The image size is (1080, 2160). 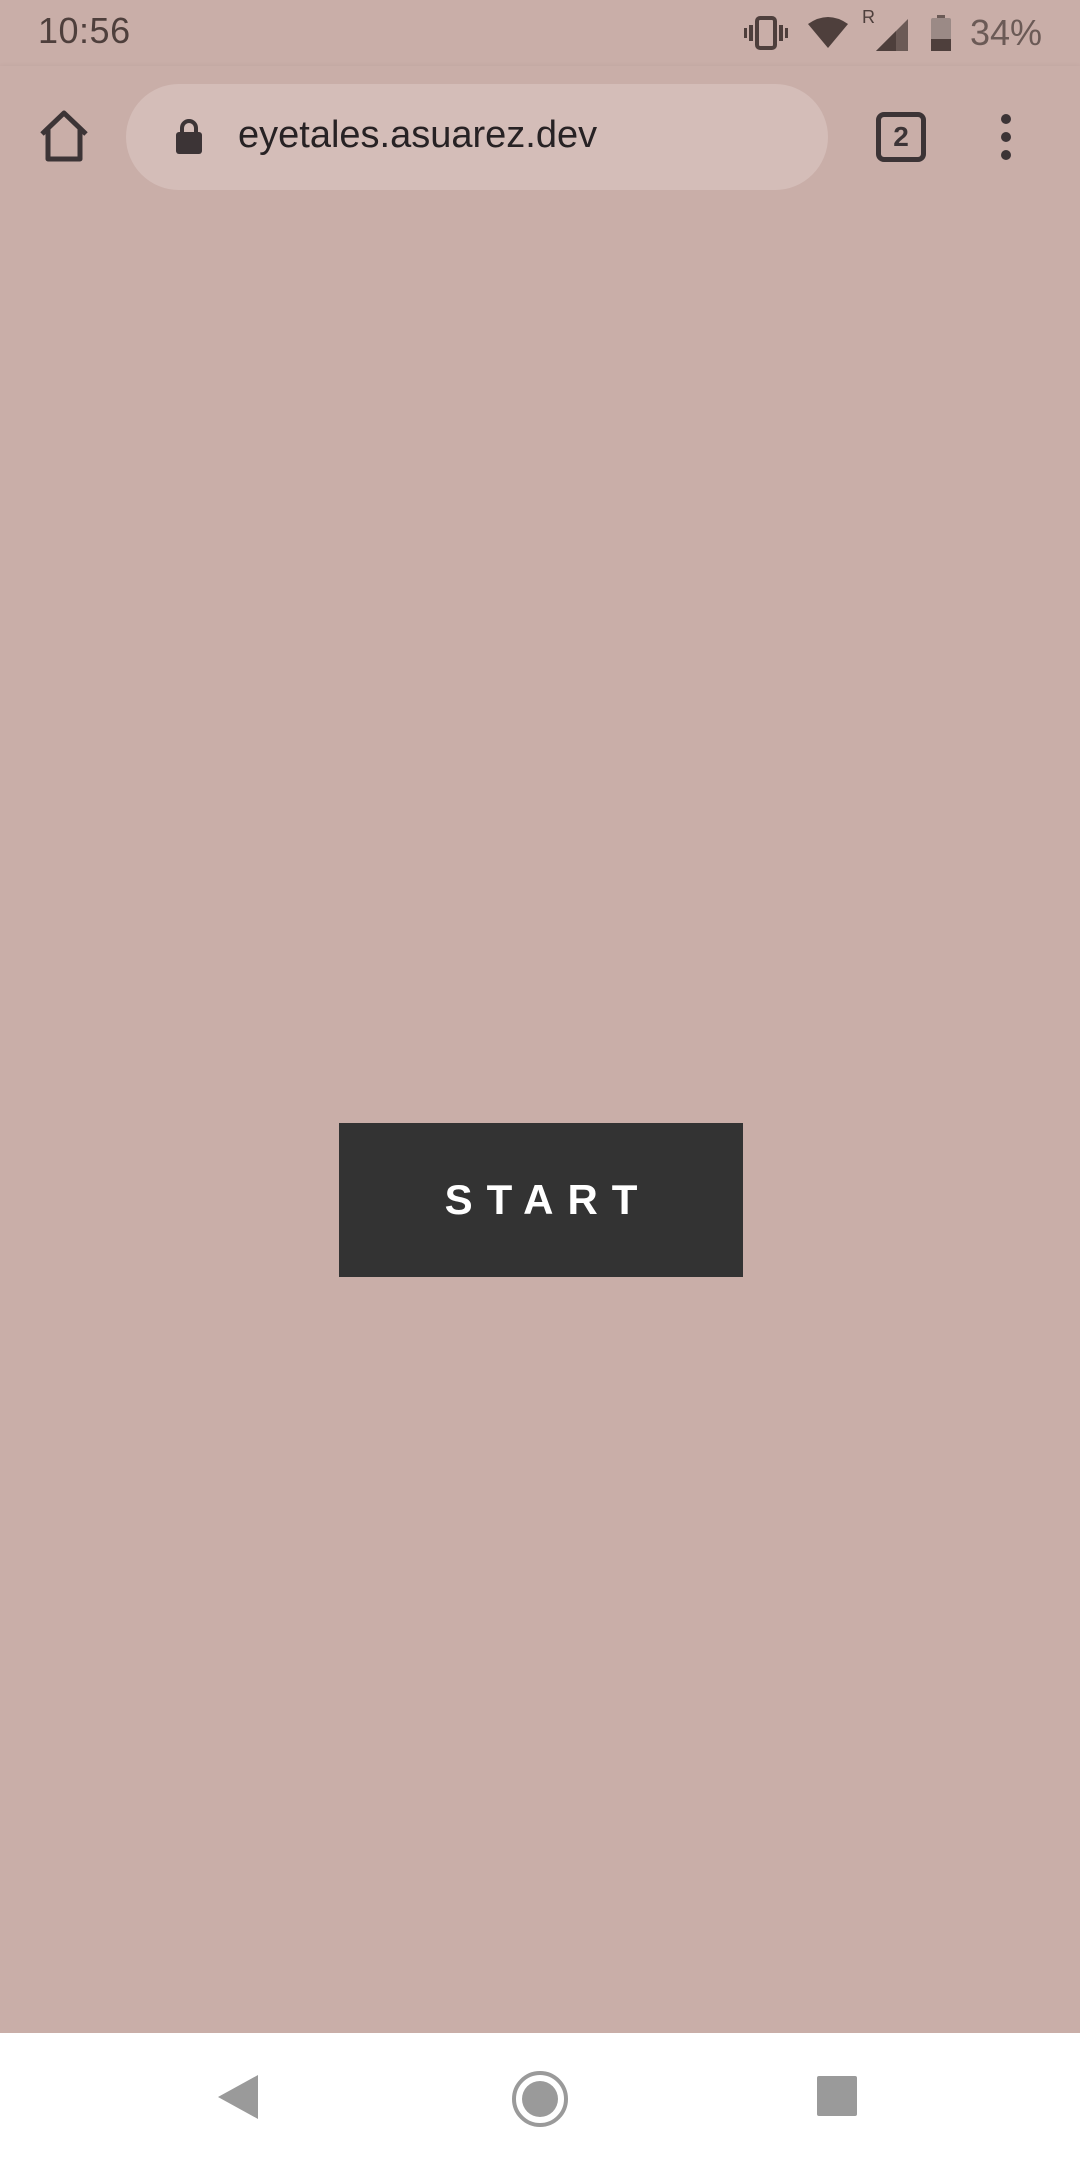 I want to click on status-bar: 10:56 R 34%, so click(x=540, y=33).